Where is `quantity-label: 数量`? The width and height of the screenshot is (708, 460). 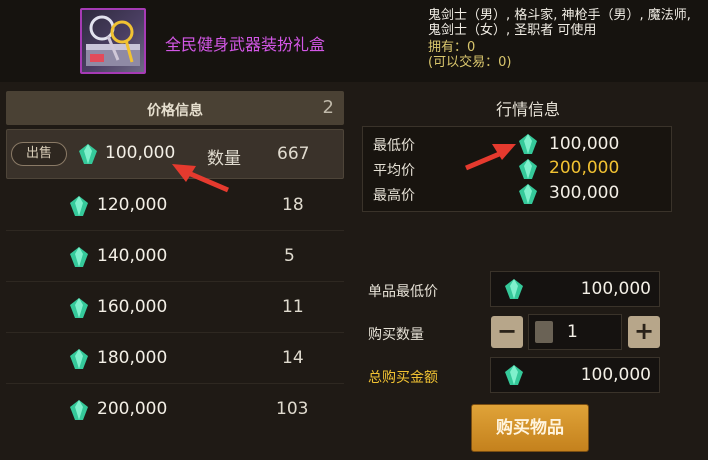
quantity-label: 数量 is located at coordinates (224, 159).